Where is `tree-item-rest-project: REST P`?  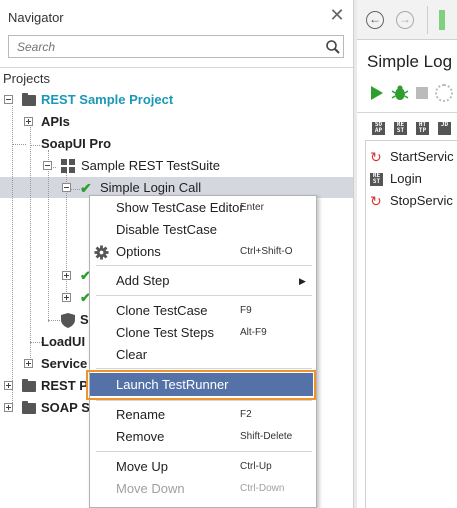
tree-item-rest-project: REST P is located at coordinates (45, 386).